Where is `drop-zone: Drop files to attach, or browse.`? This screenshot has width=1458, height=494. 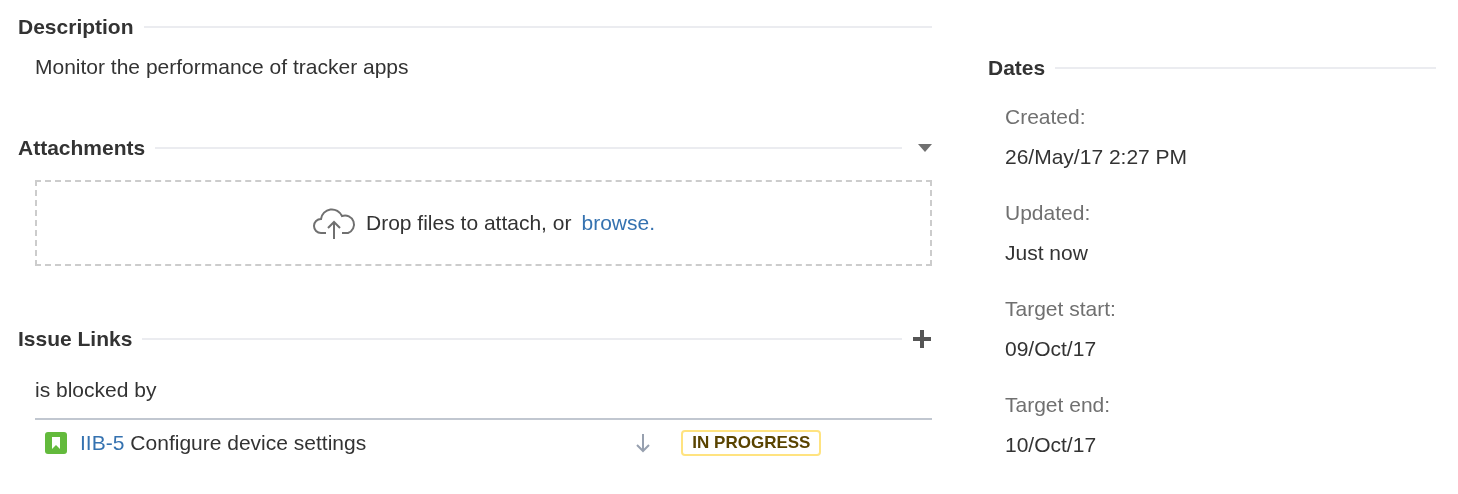
drop-zone: Drop files to attach, or browse. is located at coordinates (483, 223).